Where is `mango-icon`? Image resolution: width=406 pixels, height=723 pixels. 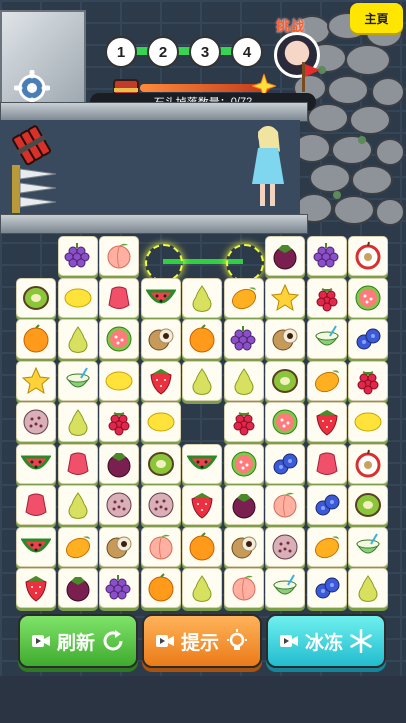
mango-icon is located at coordinates (326, 380).